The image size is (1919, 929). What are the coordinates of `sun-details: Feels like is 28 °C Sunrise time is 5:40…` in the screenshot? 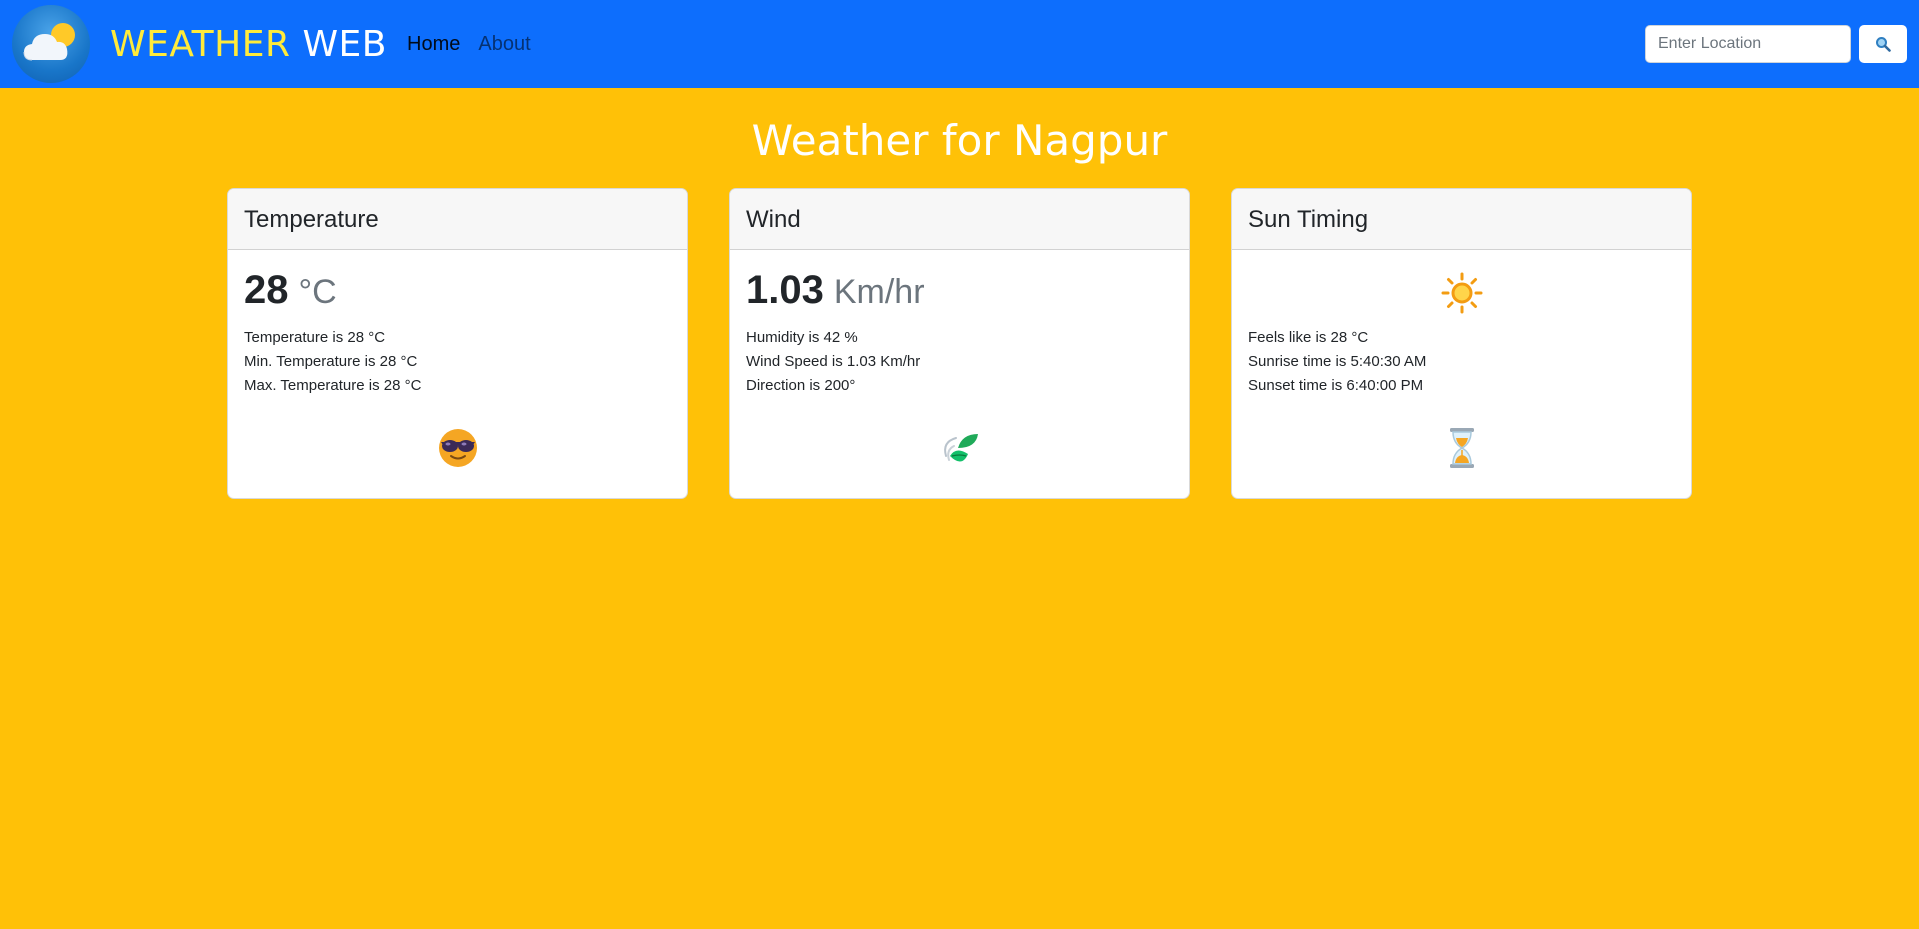 It's located at (1461, 362).